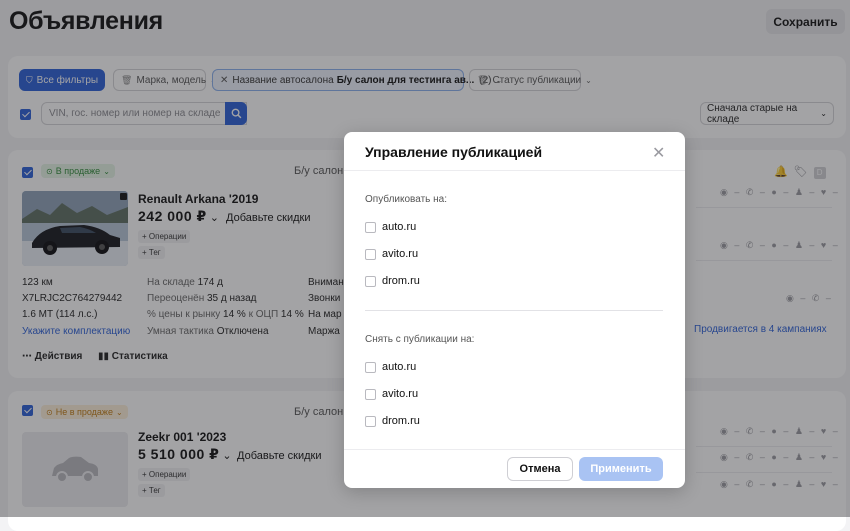 The width and height of the screenshot is (850, 531). I want to click on publish-avito-ru-option: avito.ru, so click(391, 254).